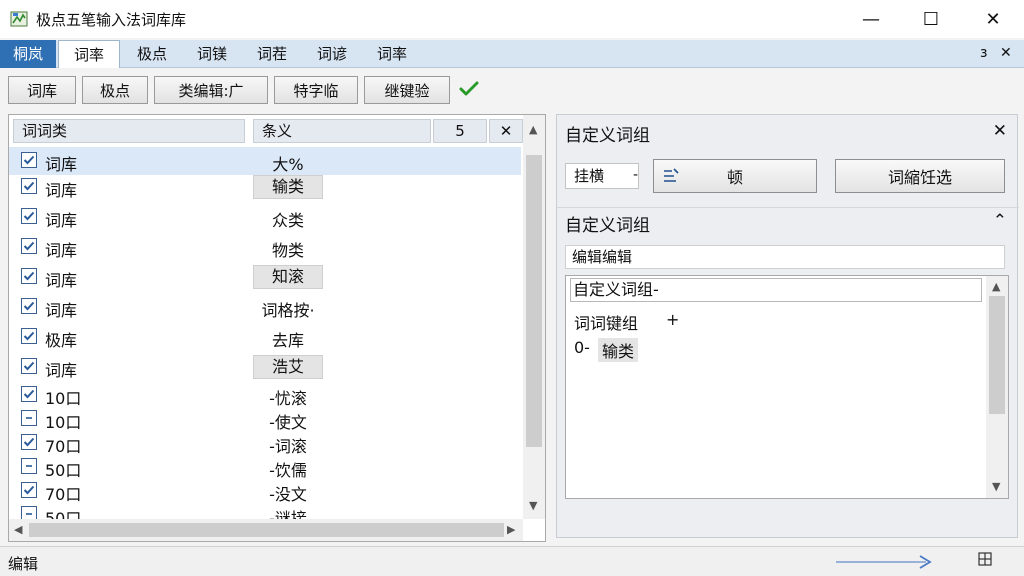 This screenshot has width=1024, height=576. Describe the element at coordinates (61, 340) in the screenshot. I see `row-label: 极库` at that location.